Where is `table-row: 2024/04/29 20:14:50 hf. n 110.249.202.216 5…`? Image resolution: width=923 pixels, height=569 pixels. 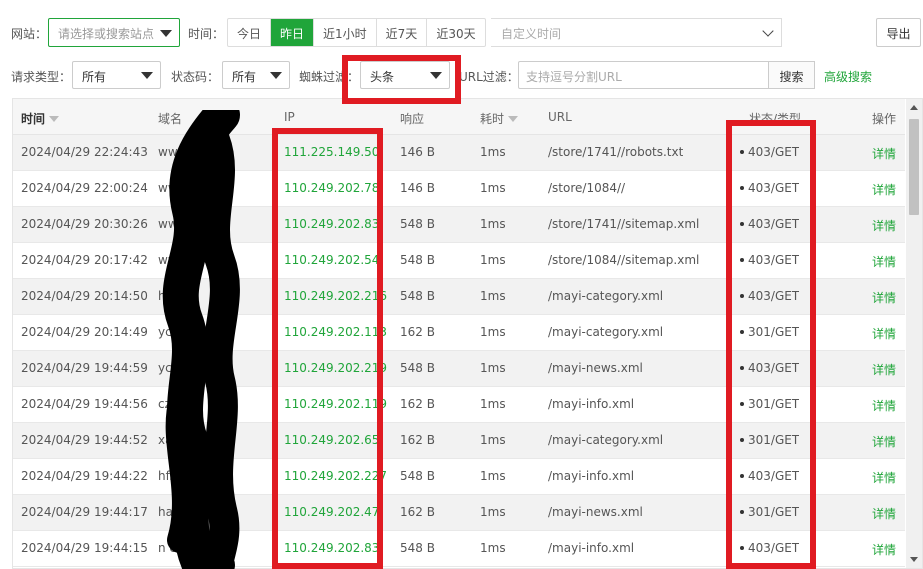 table-row: 2024/04/29 20:14:50 hf. n 110.249.202.216 5… is located at coordinates (459, 297).